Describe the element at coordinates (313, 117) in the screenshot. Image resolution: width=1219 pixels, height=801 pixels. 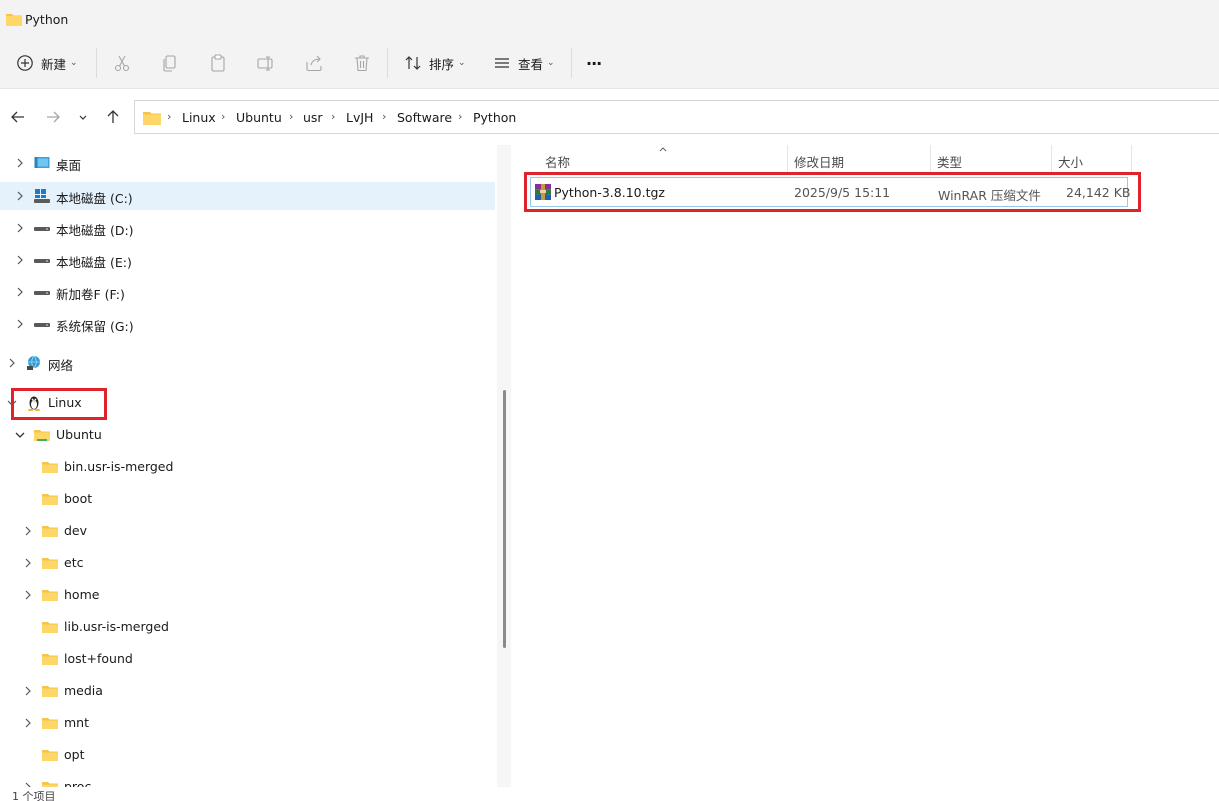
I see `breadcrumb-usr: usr` at that location.